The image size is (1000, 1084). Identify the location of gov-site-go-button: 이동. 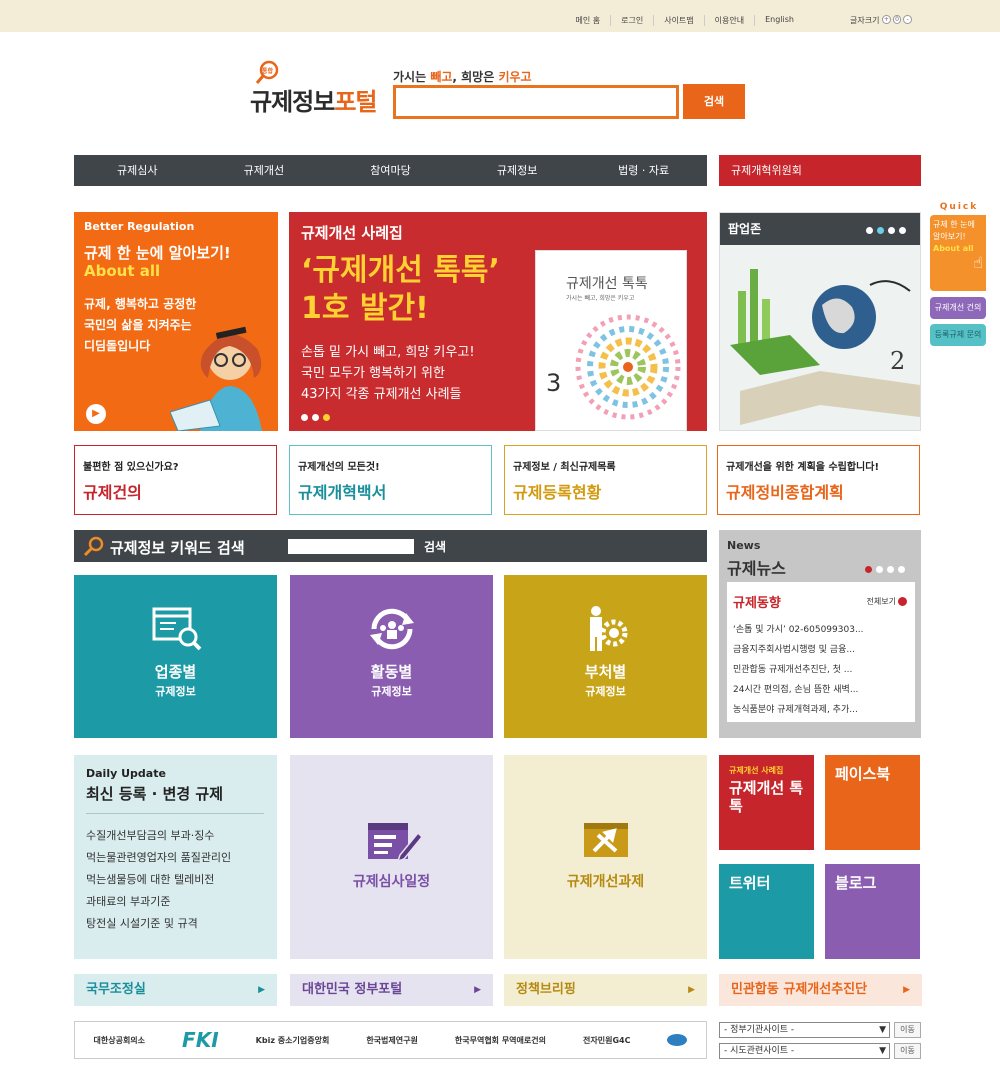
(907, 1030).